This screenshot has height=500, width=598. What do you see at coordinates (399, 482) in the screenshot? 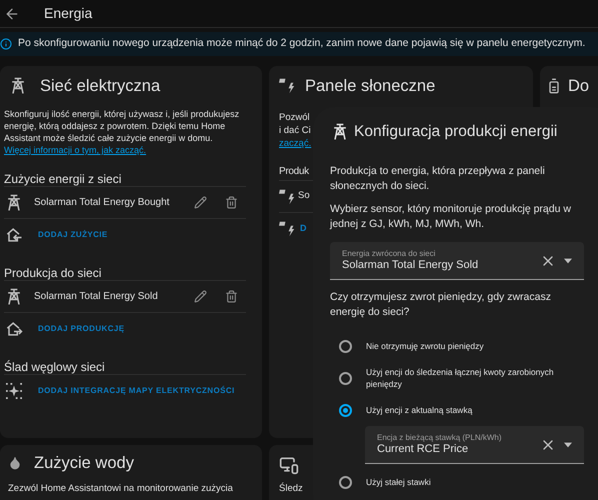
I see `radio-label: Użyj stałej stawki` at bounding box center [399, 482].